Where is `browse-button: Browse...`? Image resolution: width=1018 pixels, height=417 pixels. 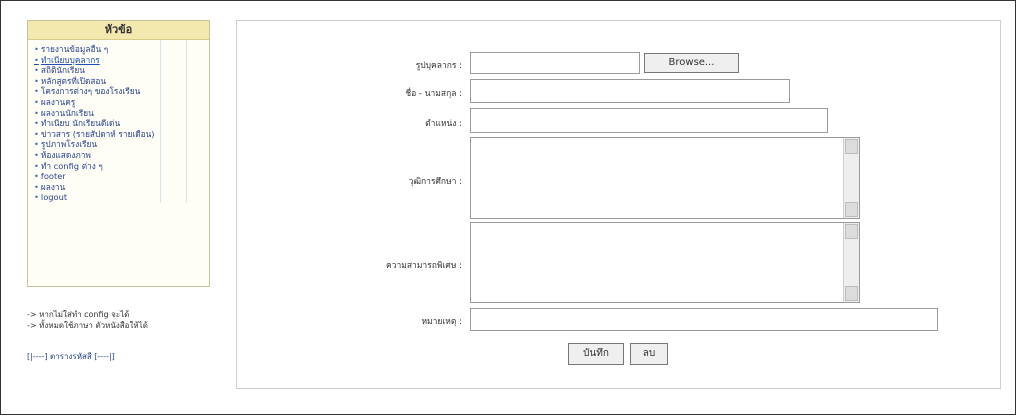
browse-button: Browse... is located at coordinates (691, 63).